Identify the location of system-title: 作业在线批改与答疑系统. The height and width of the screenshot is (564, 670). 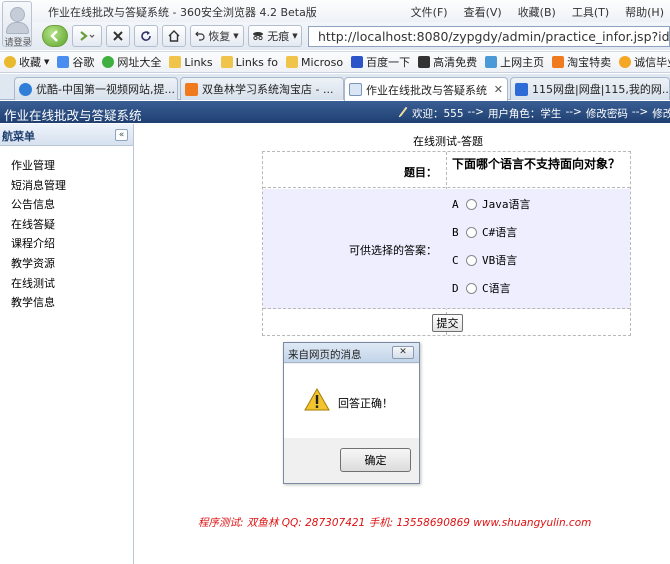
(73, 115).